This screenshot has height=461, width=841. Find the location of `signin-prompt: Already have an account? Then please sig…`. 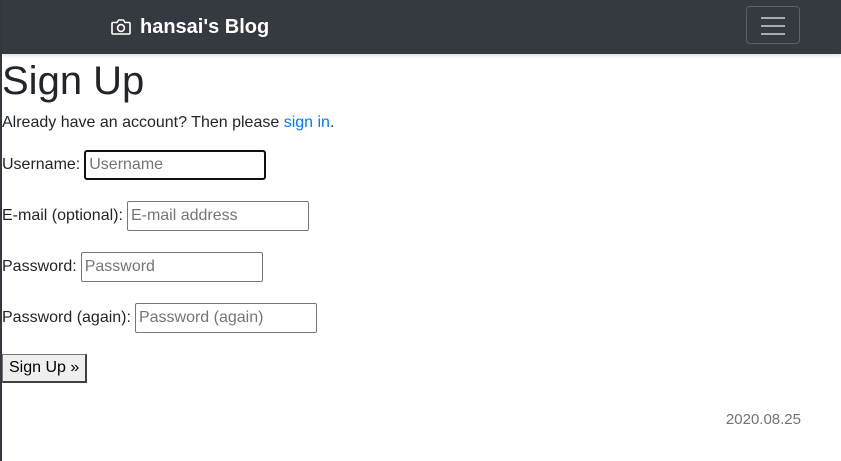

signin-prompt: Already have an account? Then please sig… is located at coordinates (168, 123).